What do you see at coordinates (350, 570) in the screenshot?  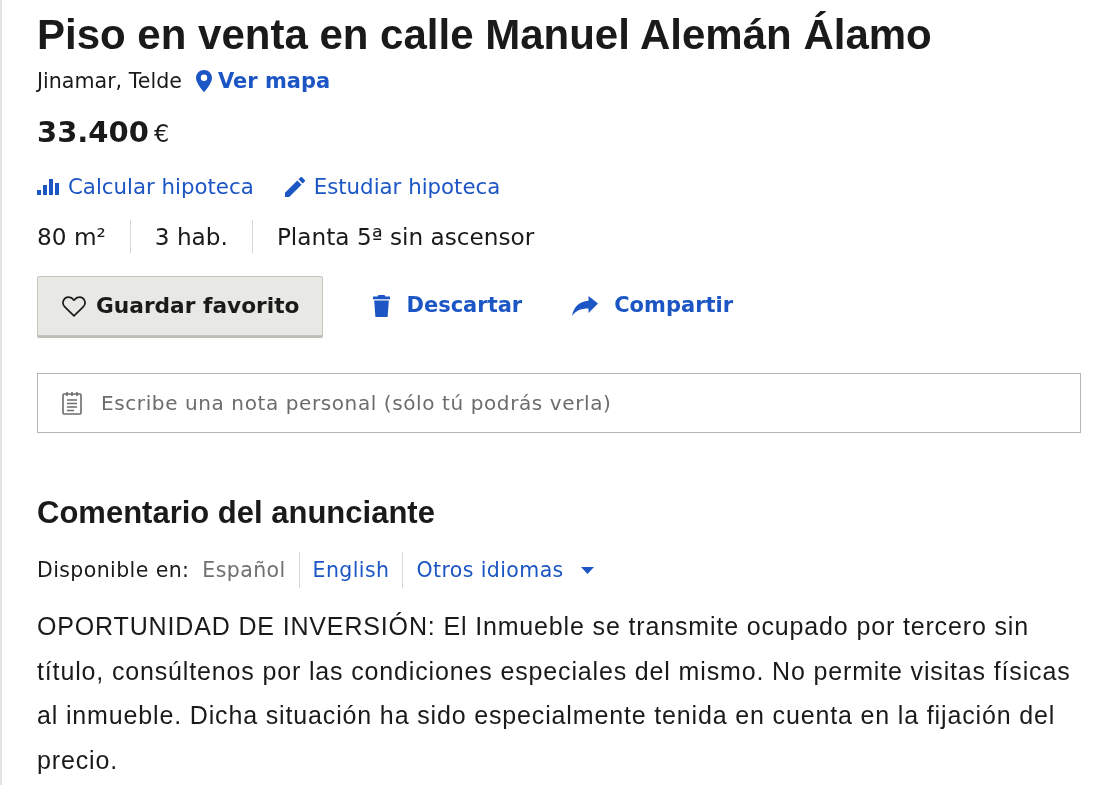 I see `language-tab: English` at bounding box center [350, 570].